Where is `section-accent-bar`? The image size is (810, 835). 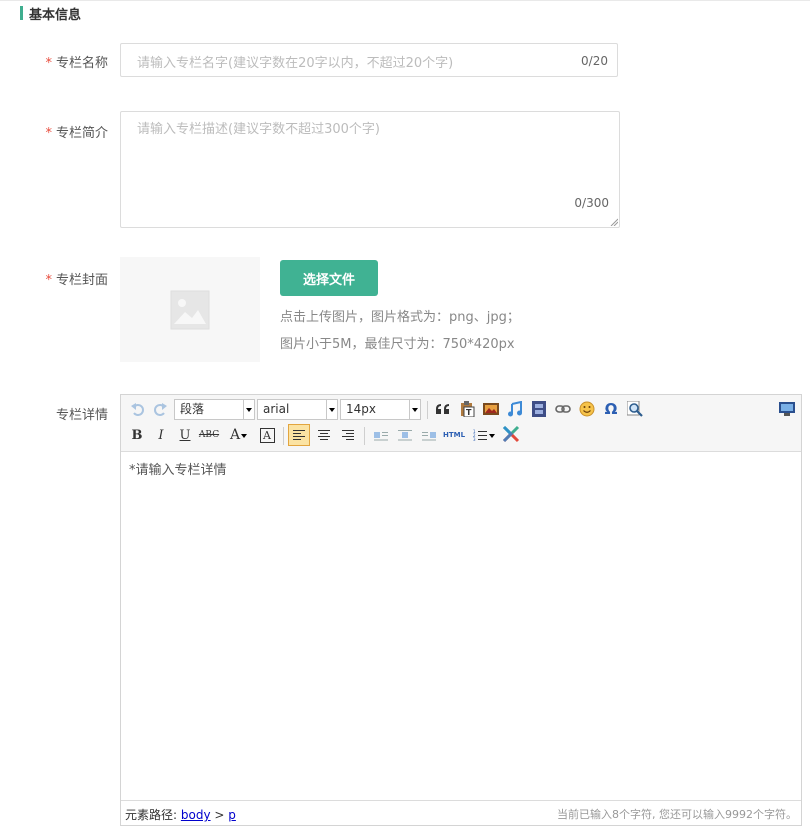
section-accent-bar is located at coordinates (21, 13).